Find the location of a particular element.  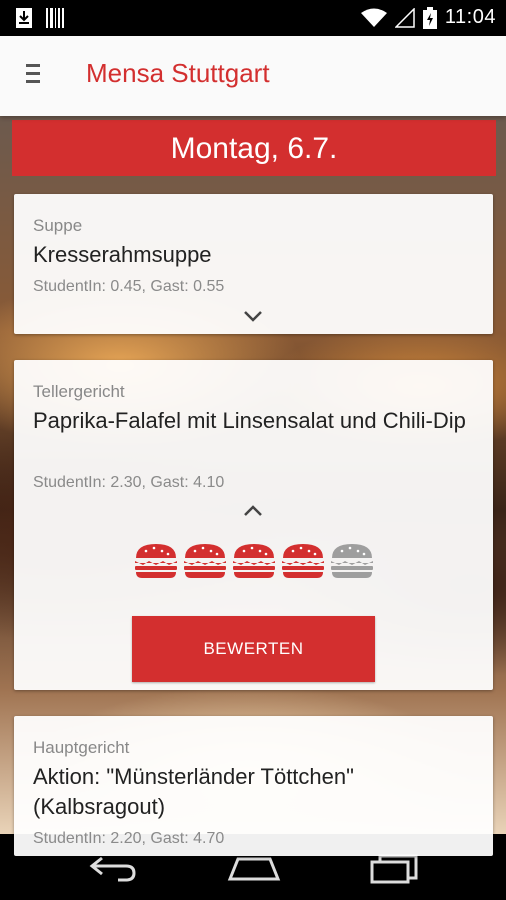

rating-stars is located at coordinates (254, 561).